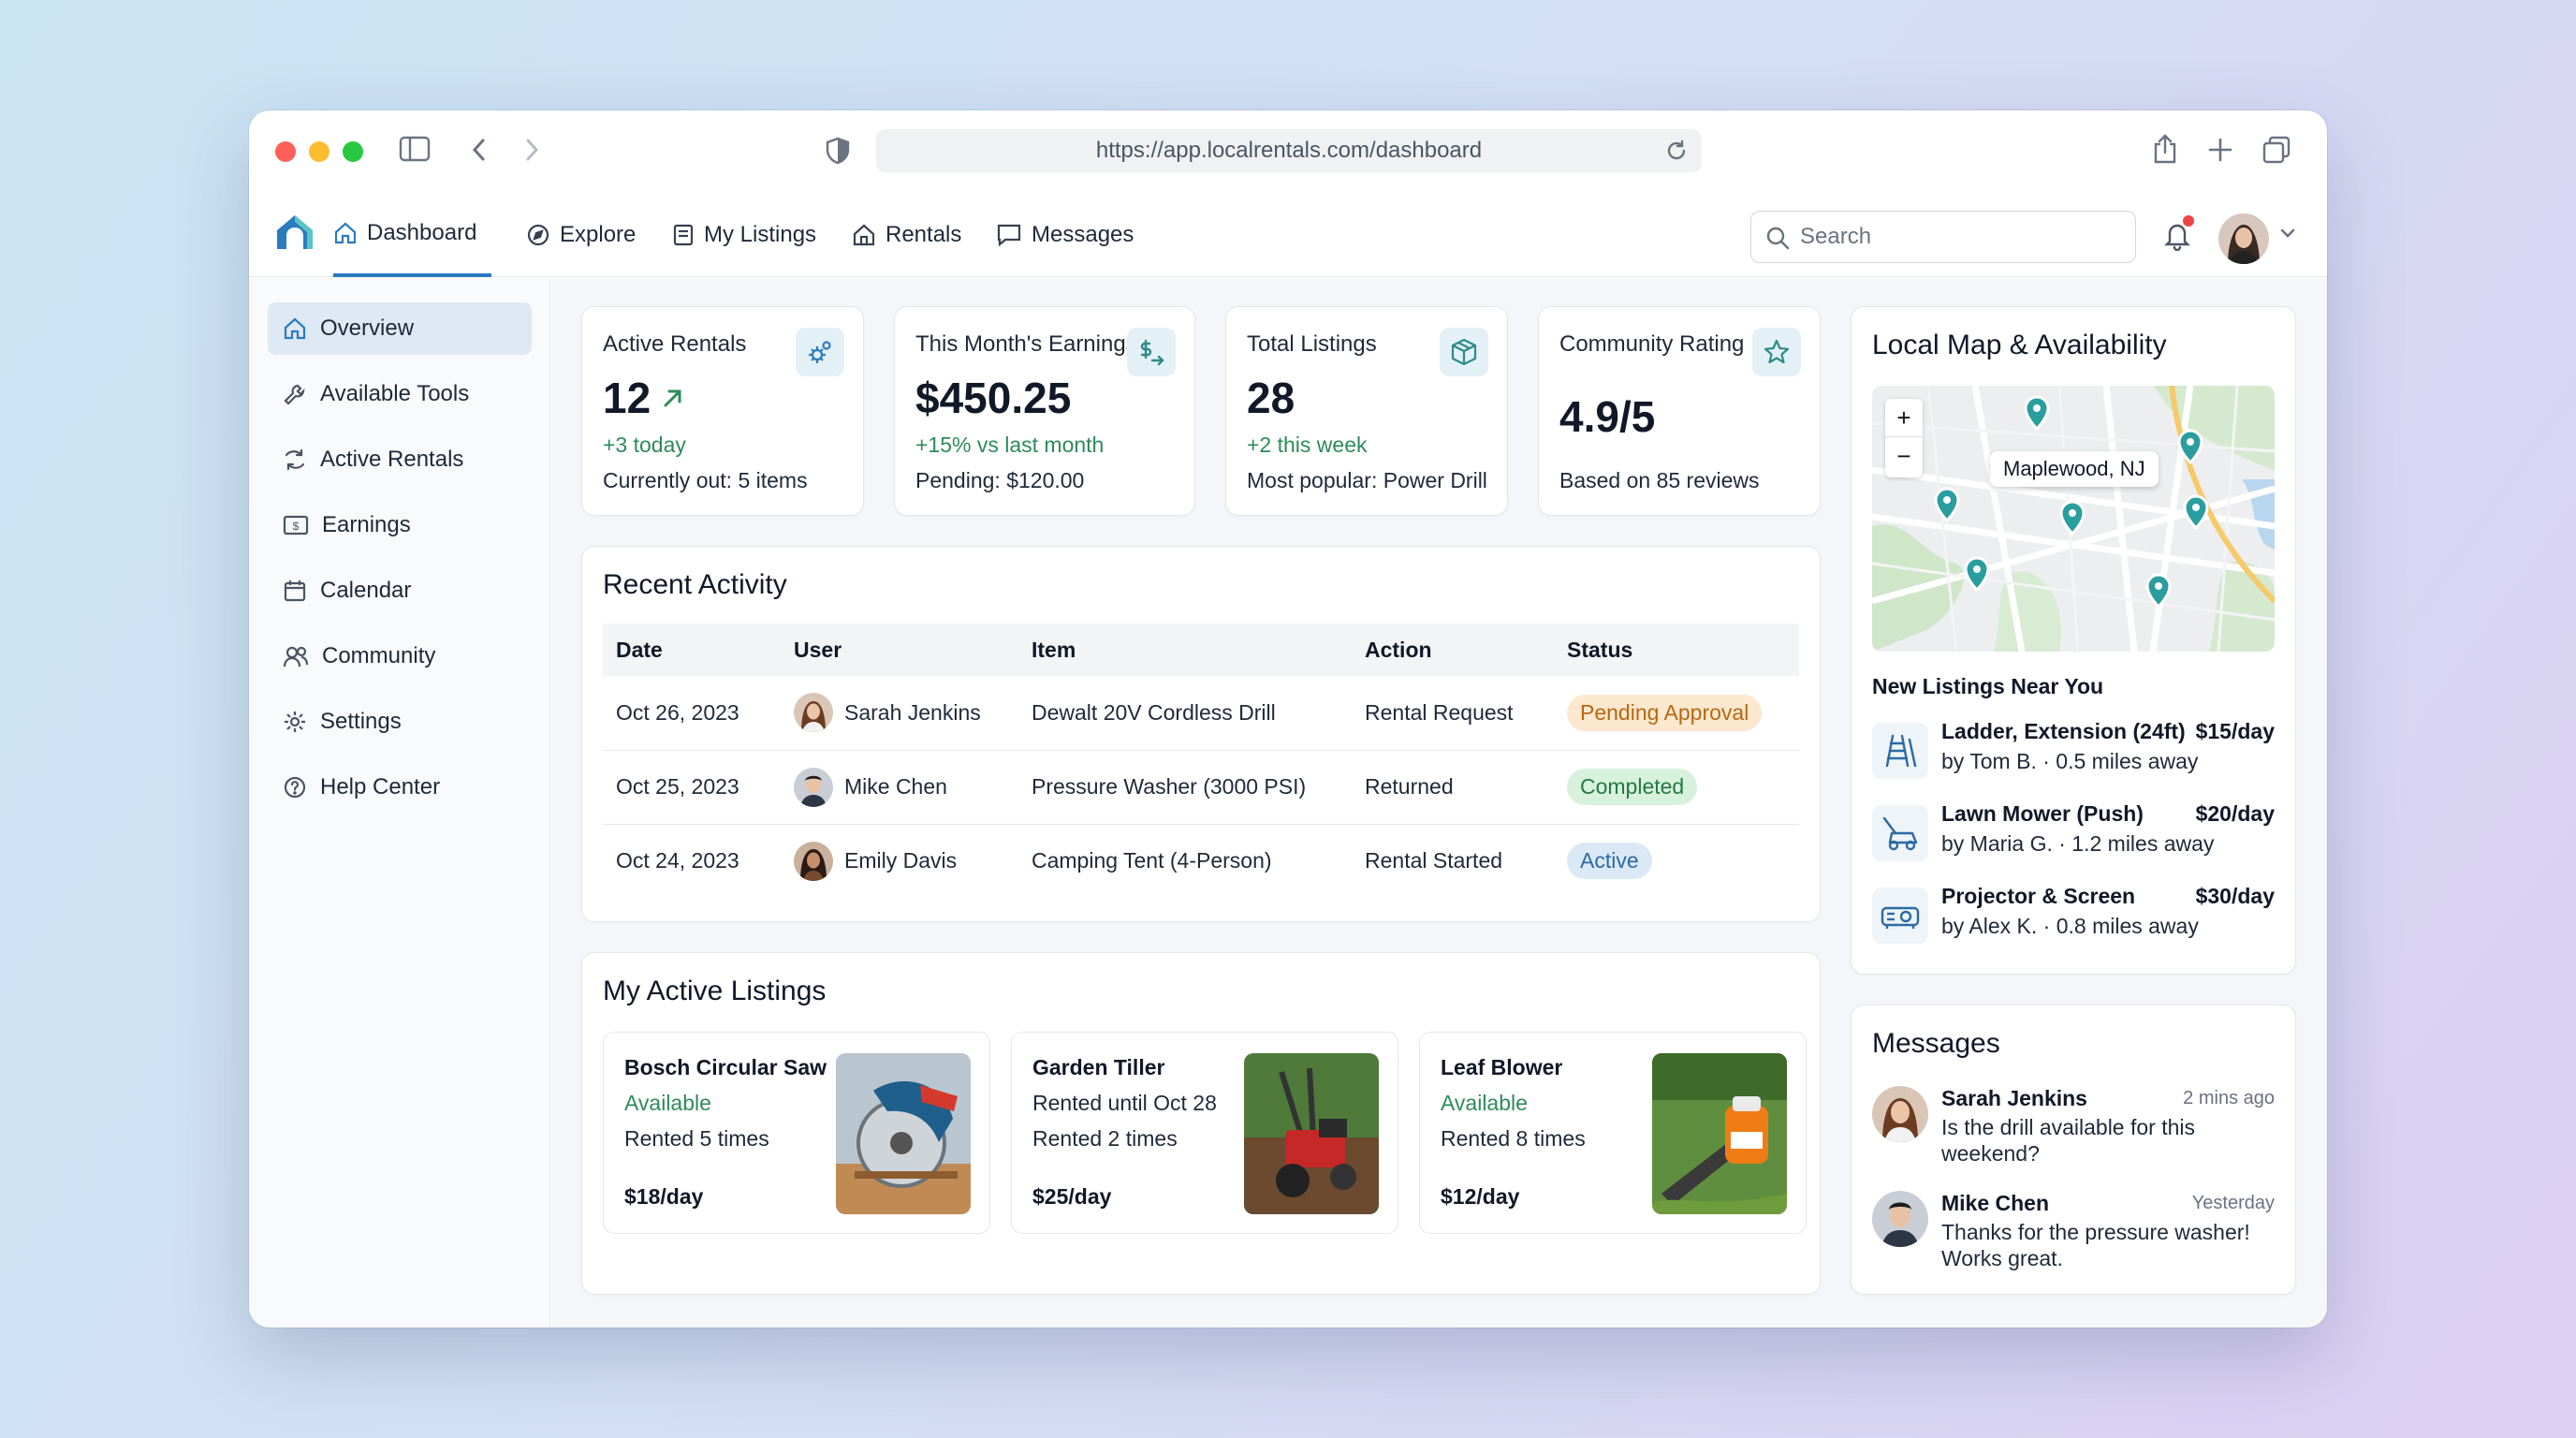 Image resolution: width=2576 pixels, height=1438 pixels. What do you see at coordinates (1484, 1103) in the screenshot?
I see `listing-status: Available` at bounding box center [1484, 1103].